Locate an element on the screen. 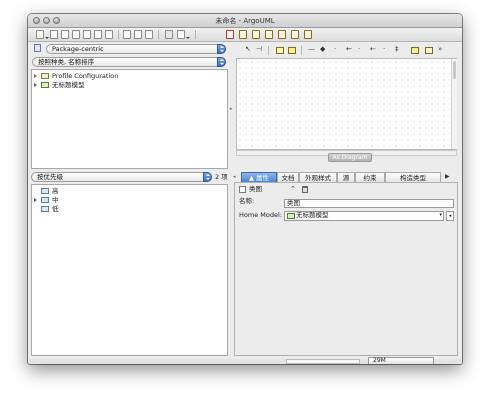 The width and height of the screenshot is (491, 400). generalization-icon: · is located at coordinates (359, 49).